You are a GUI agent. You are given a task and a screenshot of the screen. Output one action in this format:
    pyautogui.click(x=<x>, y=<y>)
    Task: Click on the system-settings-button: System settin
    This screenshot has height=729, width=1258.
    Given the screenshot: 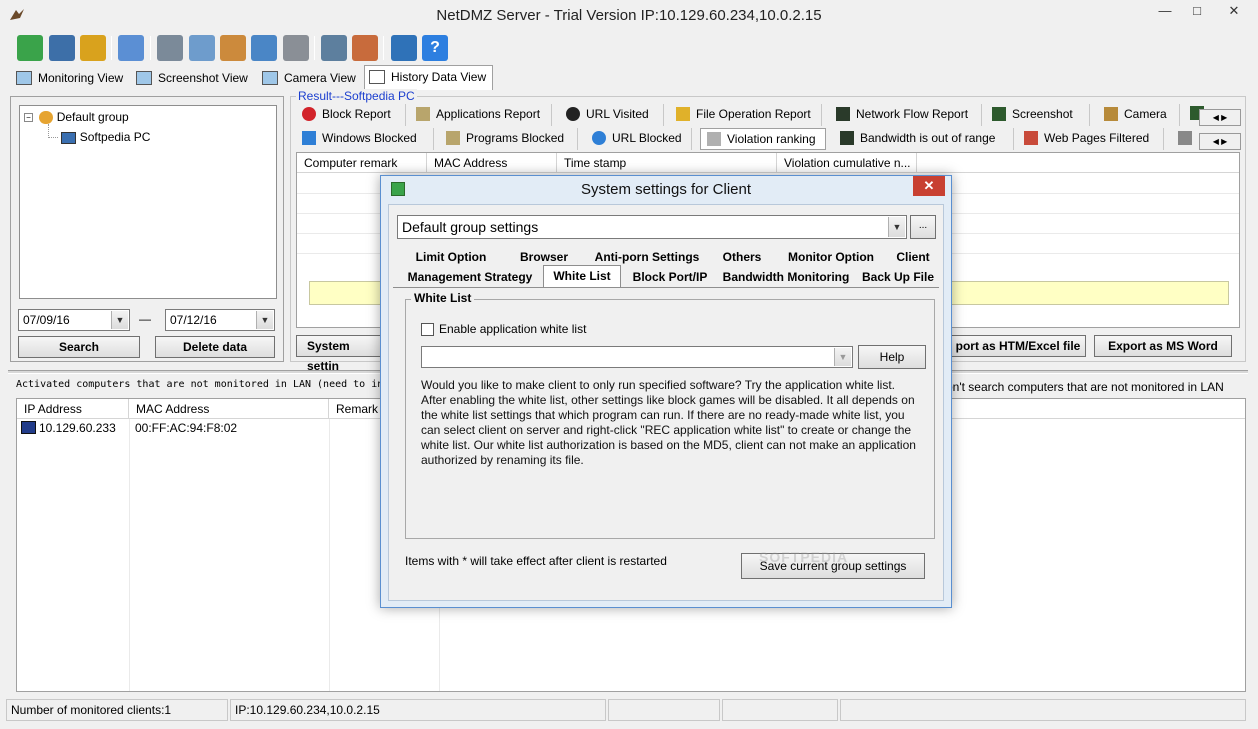 What is the action you would take?
    pyautogui.click(x=341, y=354)
    